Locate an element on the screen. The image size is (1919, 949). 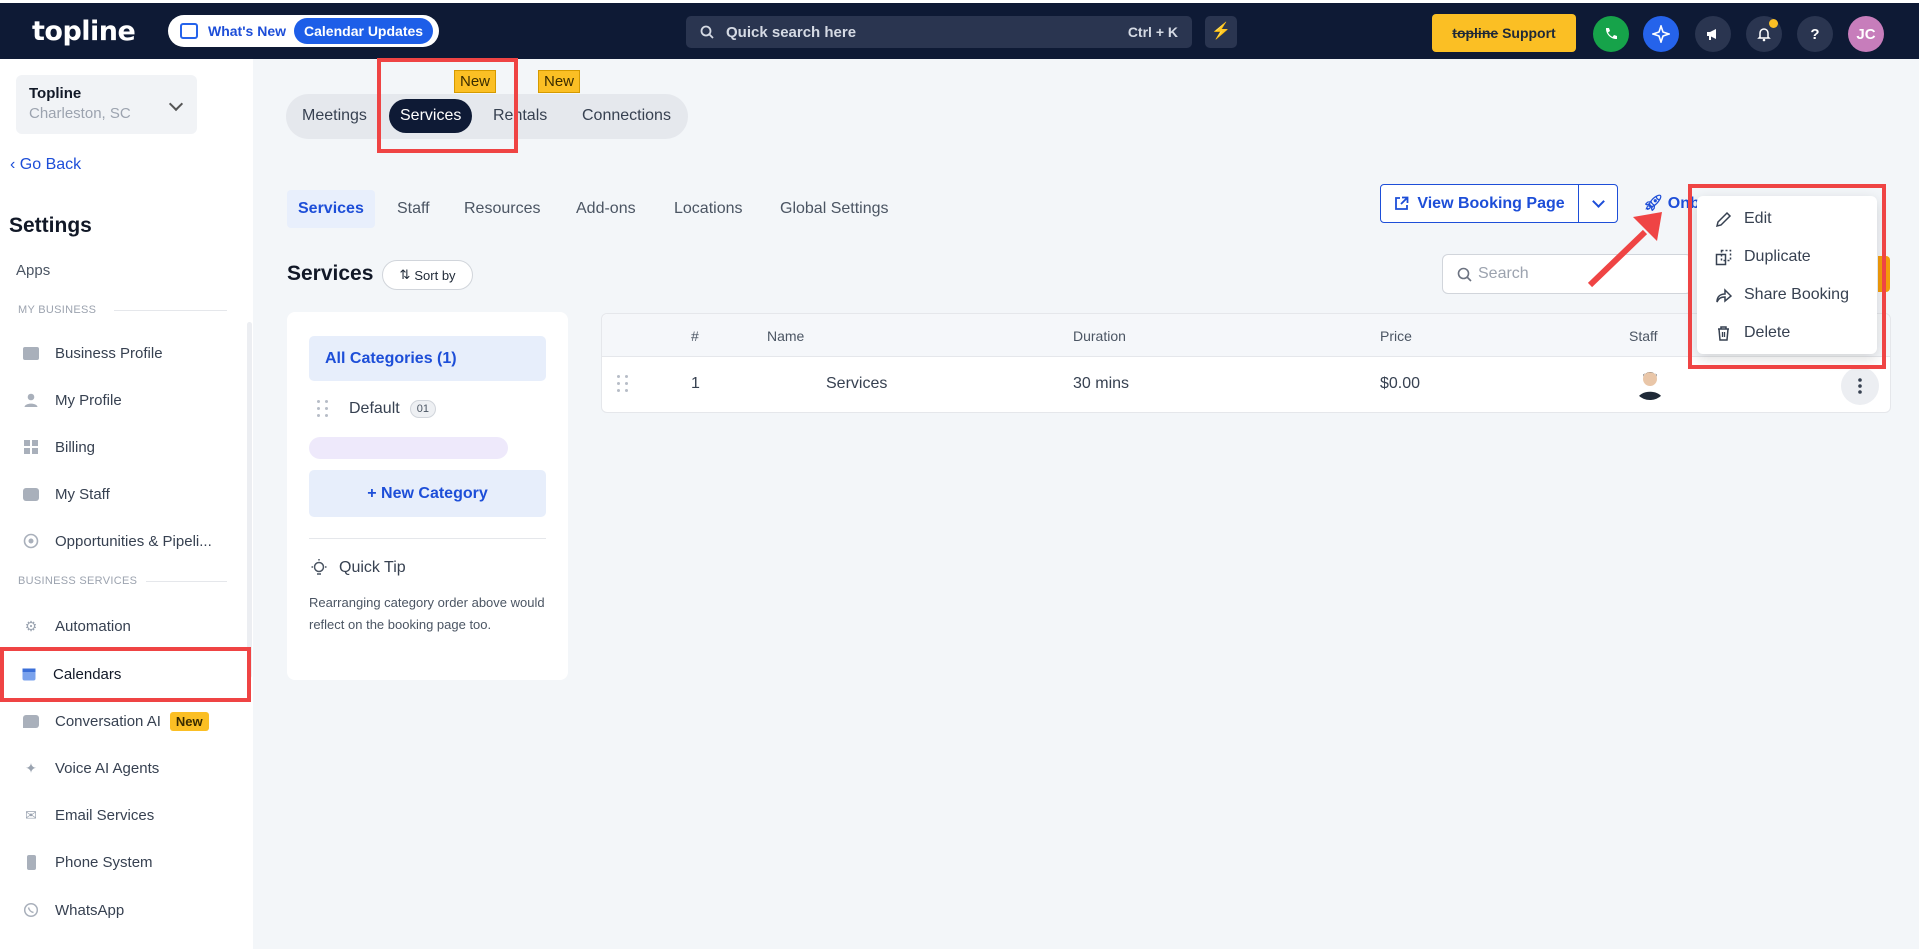
support-label: Support is located at coordinates (1529, 33).